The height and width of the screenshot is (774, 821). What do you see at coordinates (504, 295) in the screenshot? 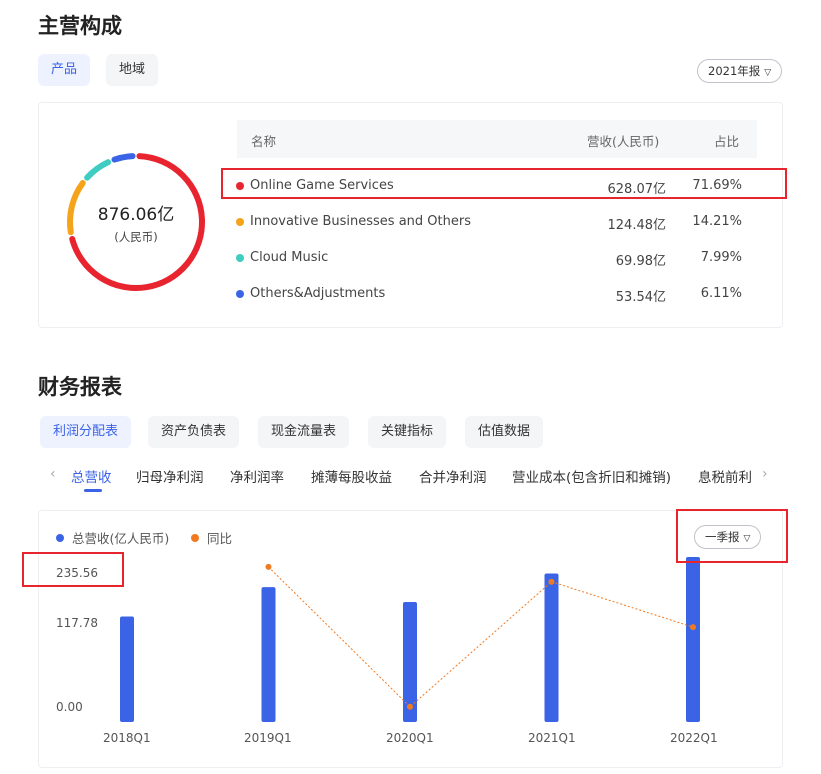
I see `table-row: Others&Adjustments 53.54亿 6.11%` at bounding box center [504, 295].